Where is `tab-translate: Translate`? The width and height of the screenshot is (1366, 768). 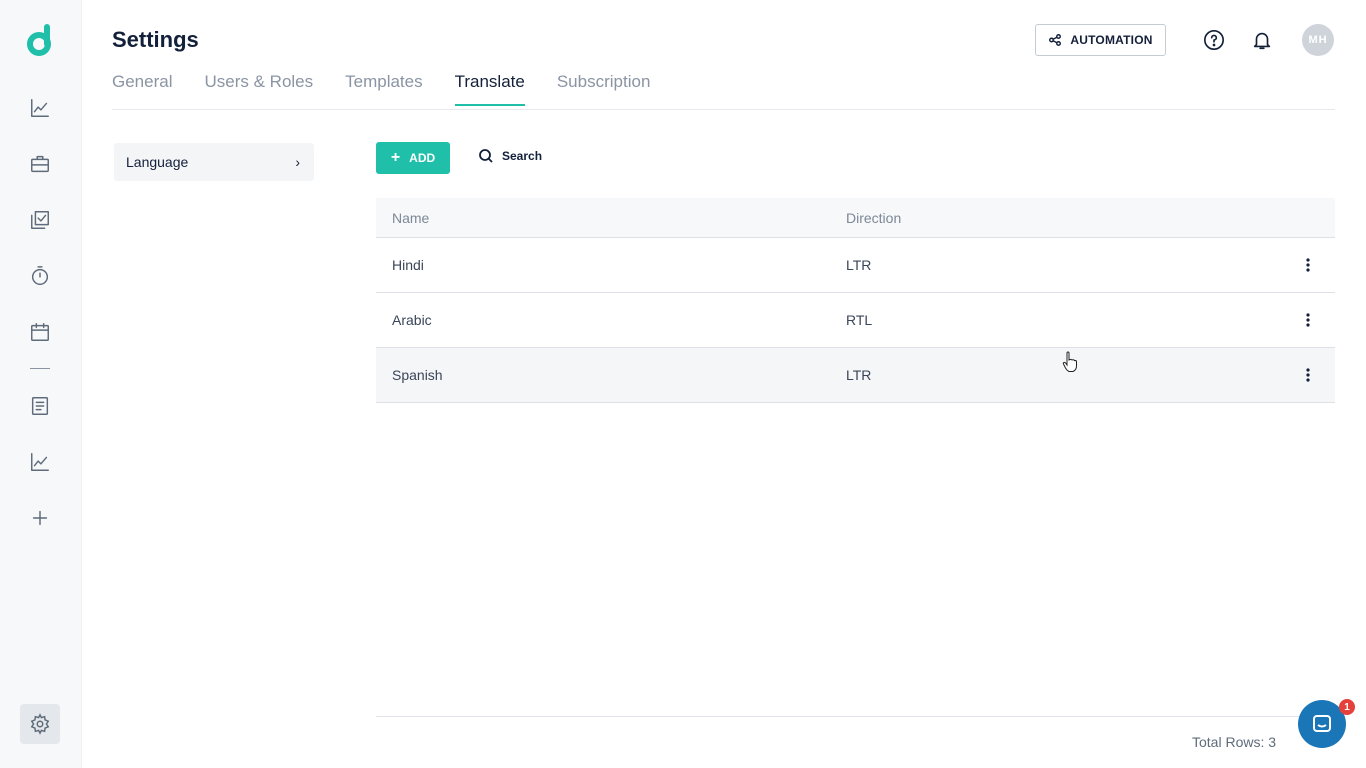 tab-translate: Translate is located at coordinates (490, 89).